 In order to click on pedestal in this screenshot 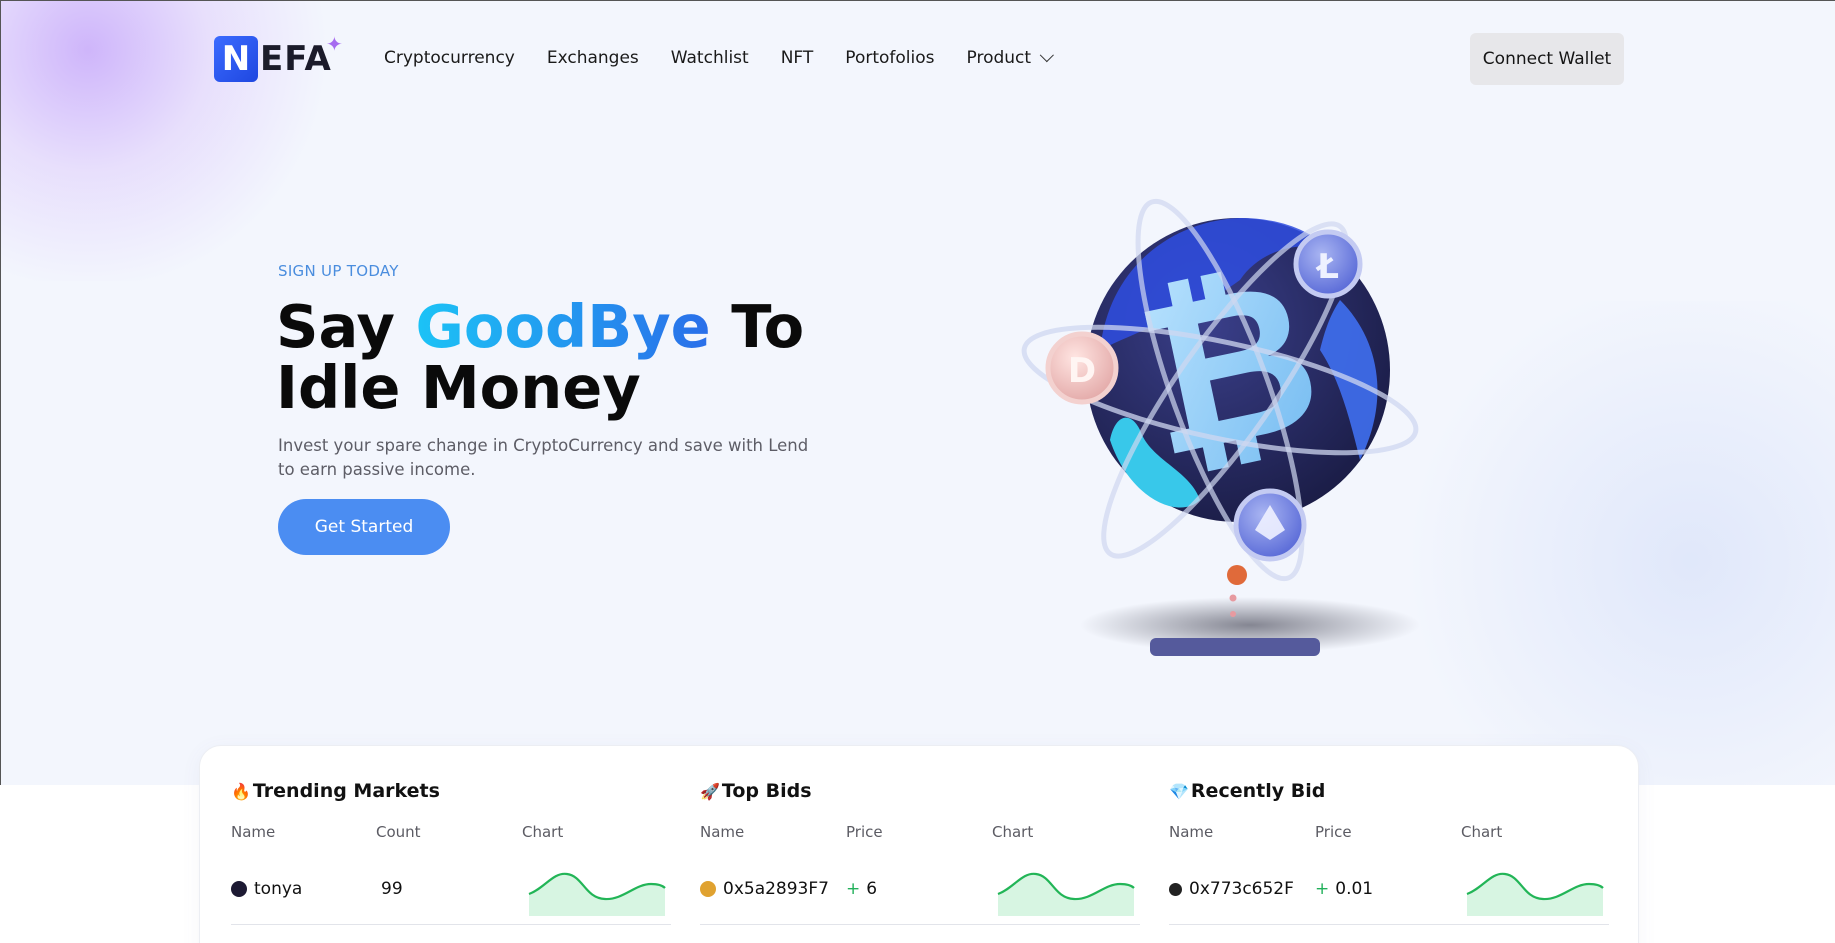, I will do `click(1235, 647)`.